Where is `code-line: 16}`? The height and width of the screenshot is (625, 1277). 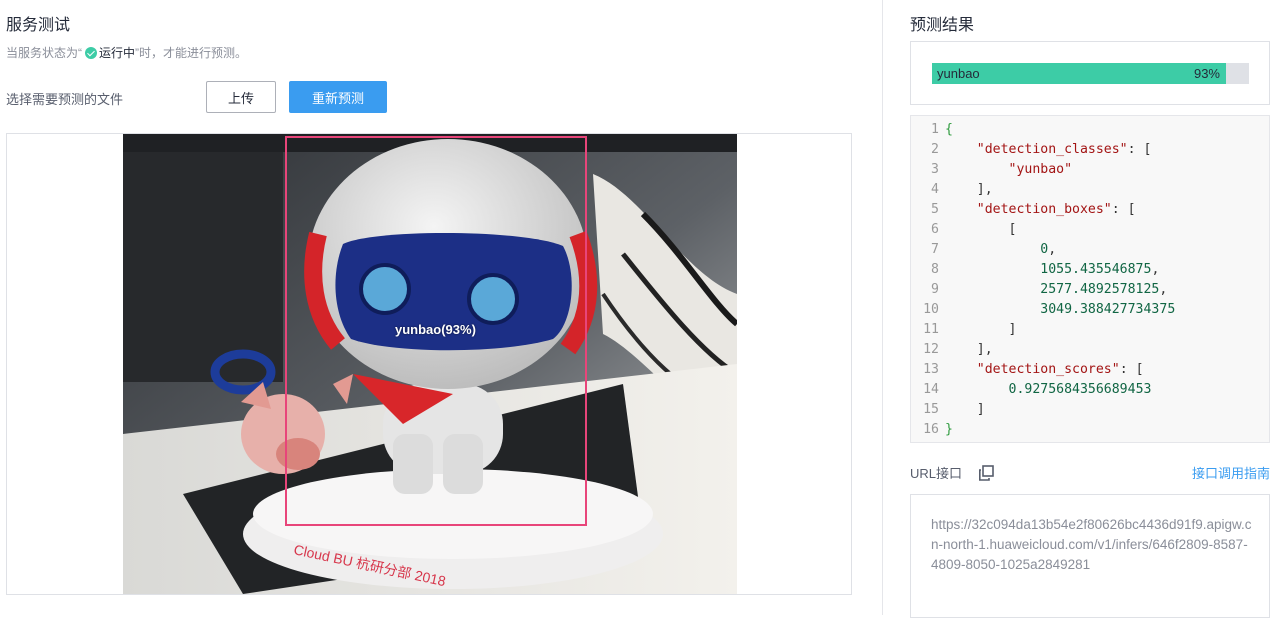
code-line: 16} is located at coordinates (1090, 430).